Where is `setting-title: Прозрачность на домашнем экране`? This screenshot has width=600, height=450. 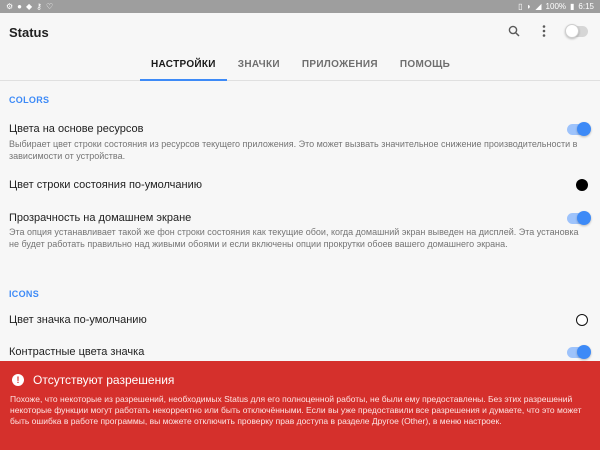 setting-title: Прозрачность на домашнем экране is located at coordinates (100, 218).